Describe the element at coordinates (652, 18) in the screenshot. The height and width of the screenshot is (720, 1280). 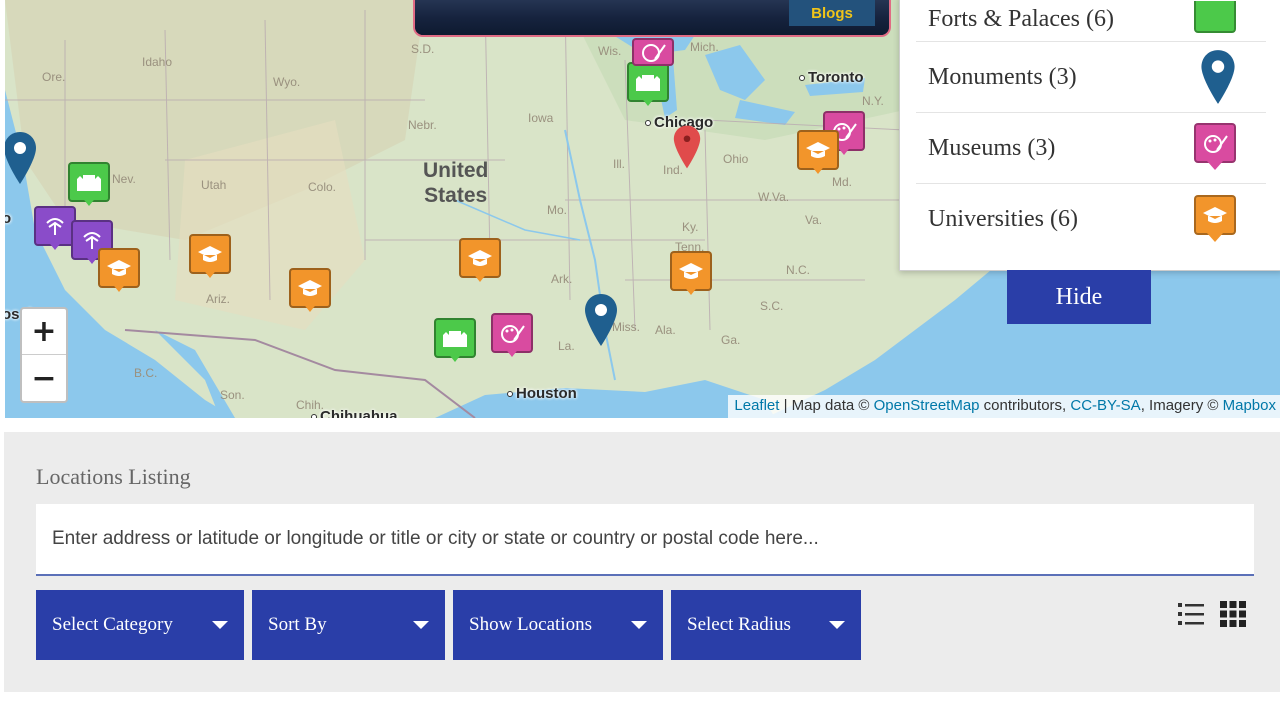
I see `location-popup: Blogs` at that location.